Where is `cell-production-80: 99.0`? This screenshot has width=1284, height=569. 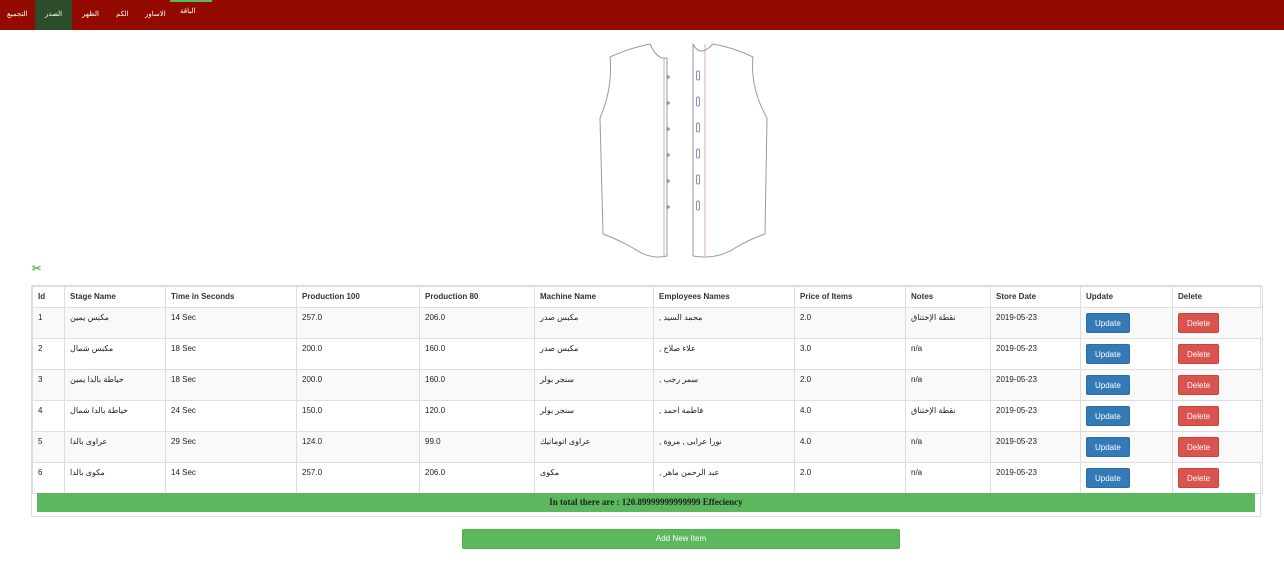
cell-production-80: 99.0 is located at coordinates (477, 447).